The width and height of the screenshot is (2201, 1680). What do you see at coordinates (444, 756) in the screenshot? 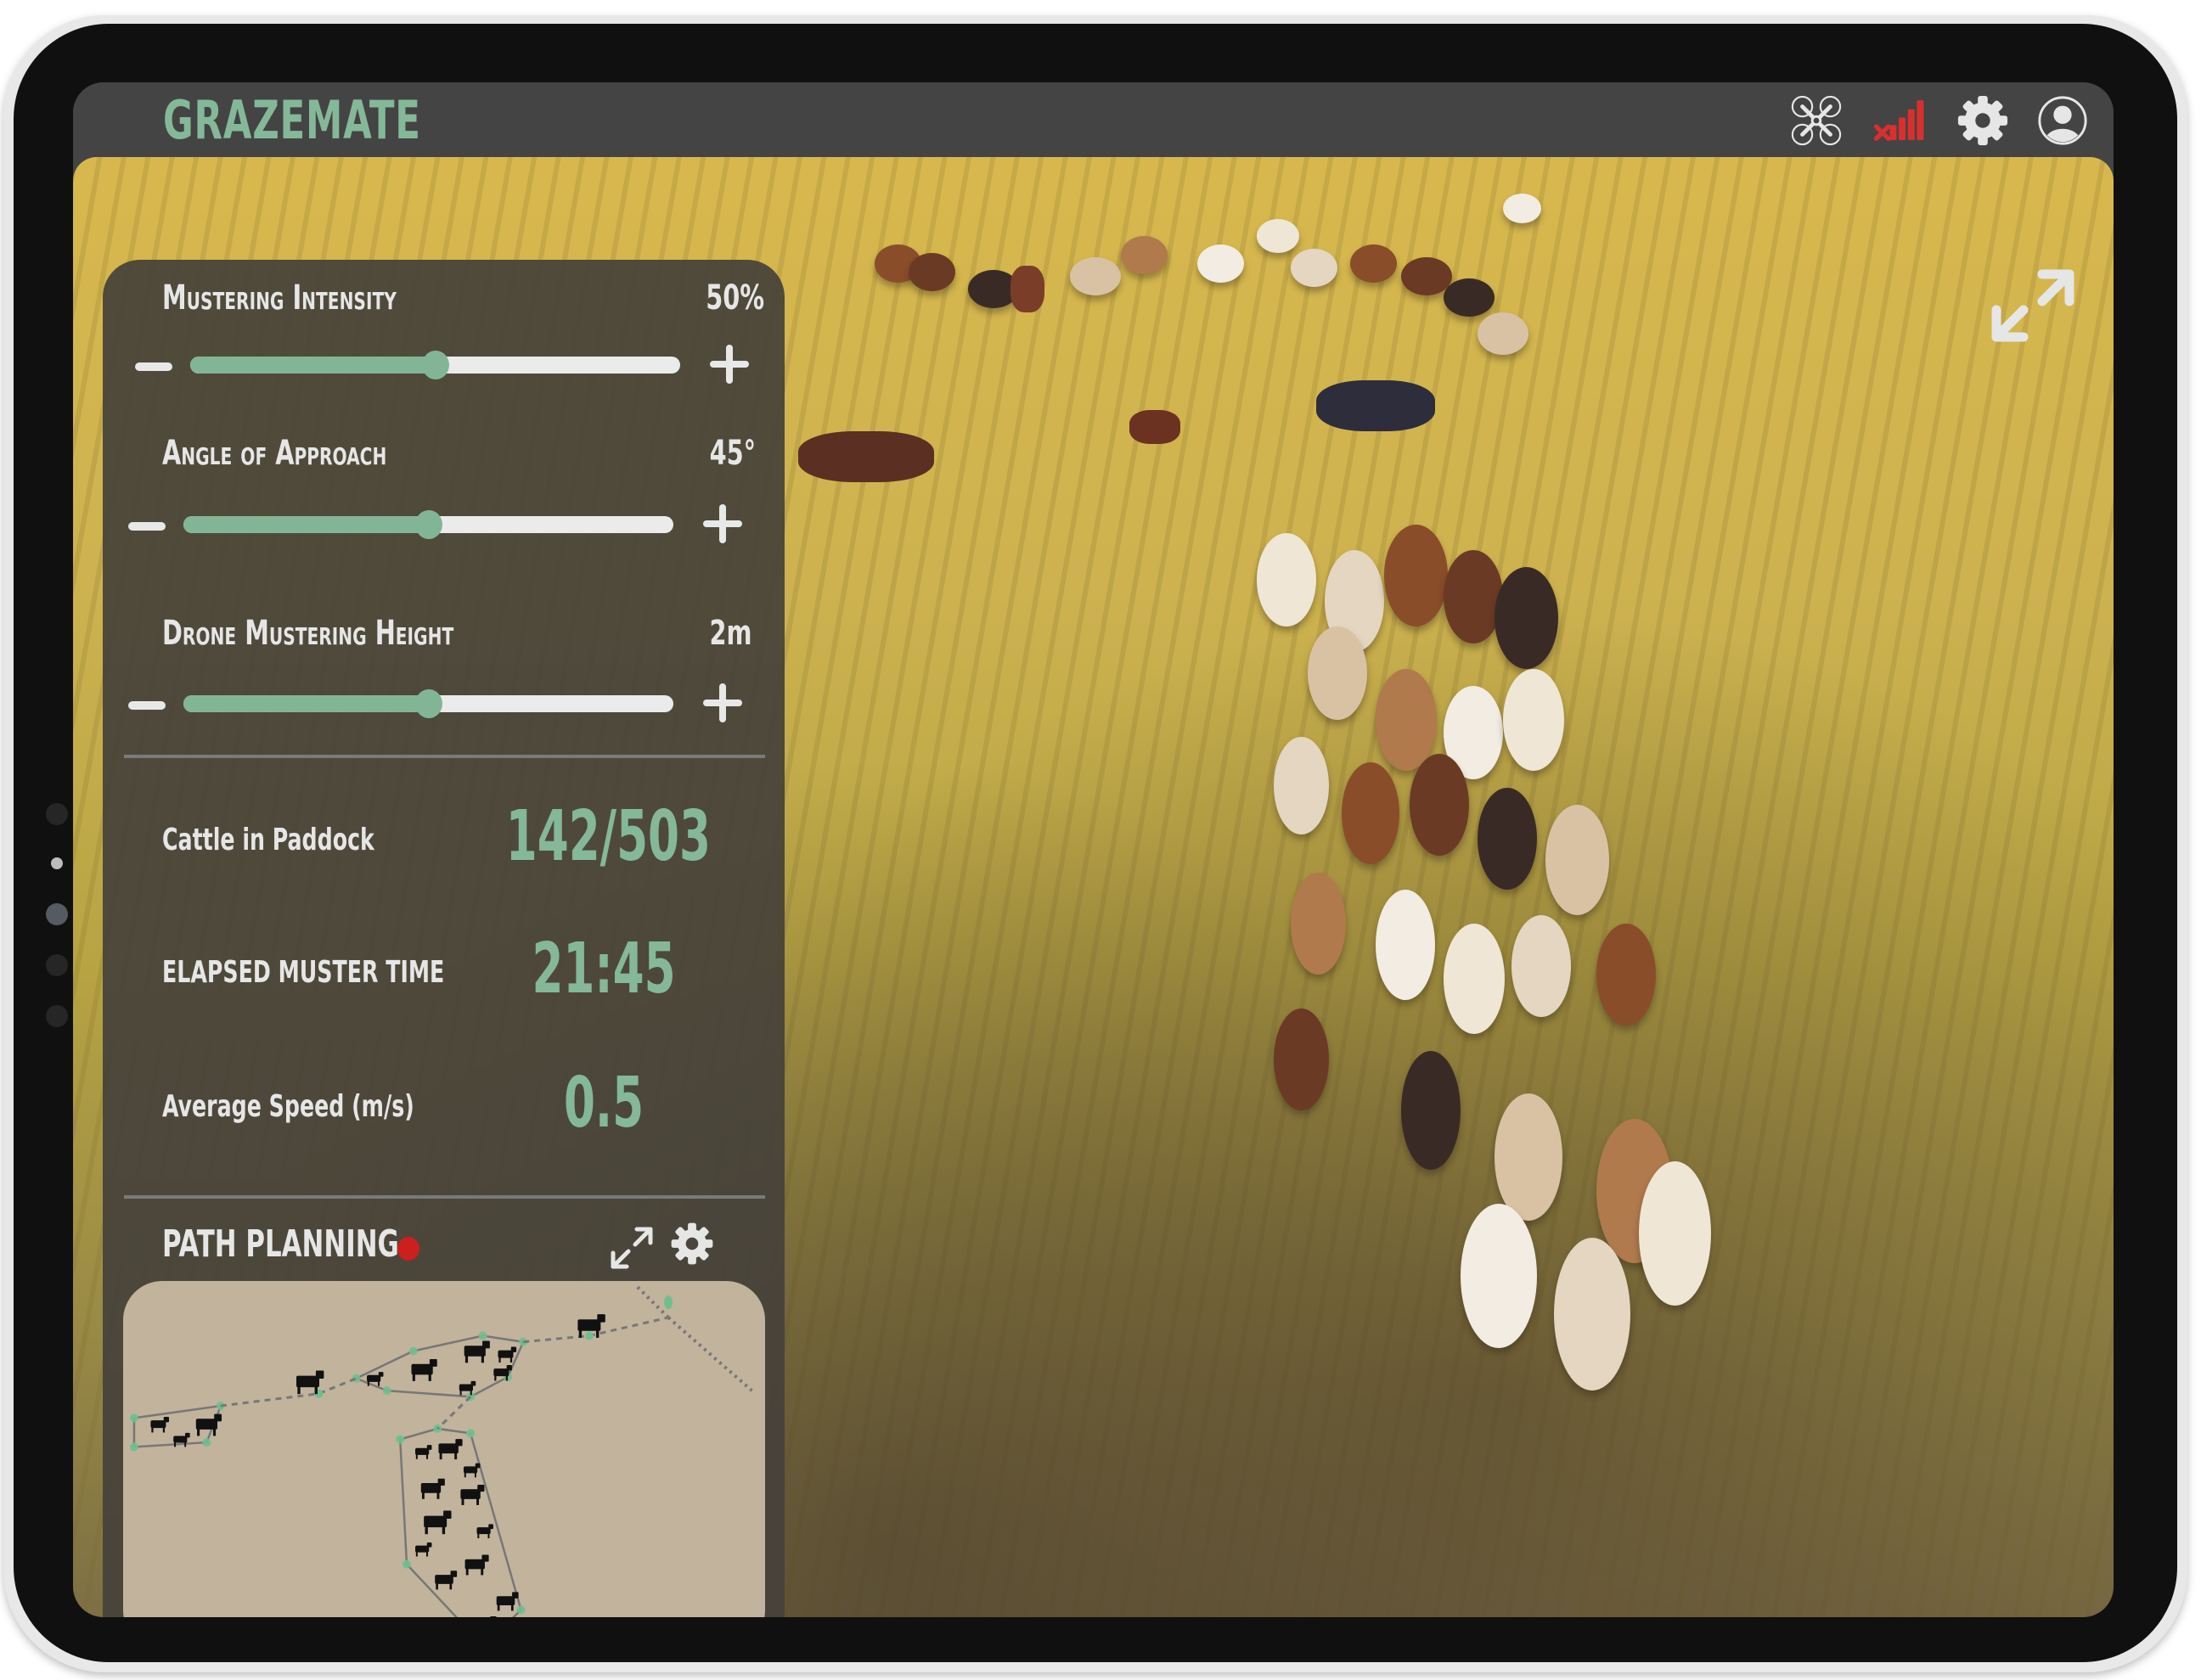
I see `section-divider` at bounding box center [444, 756].